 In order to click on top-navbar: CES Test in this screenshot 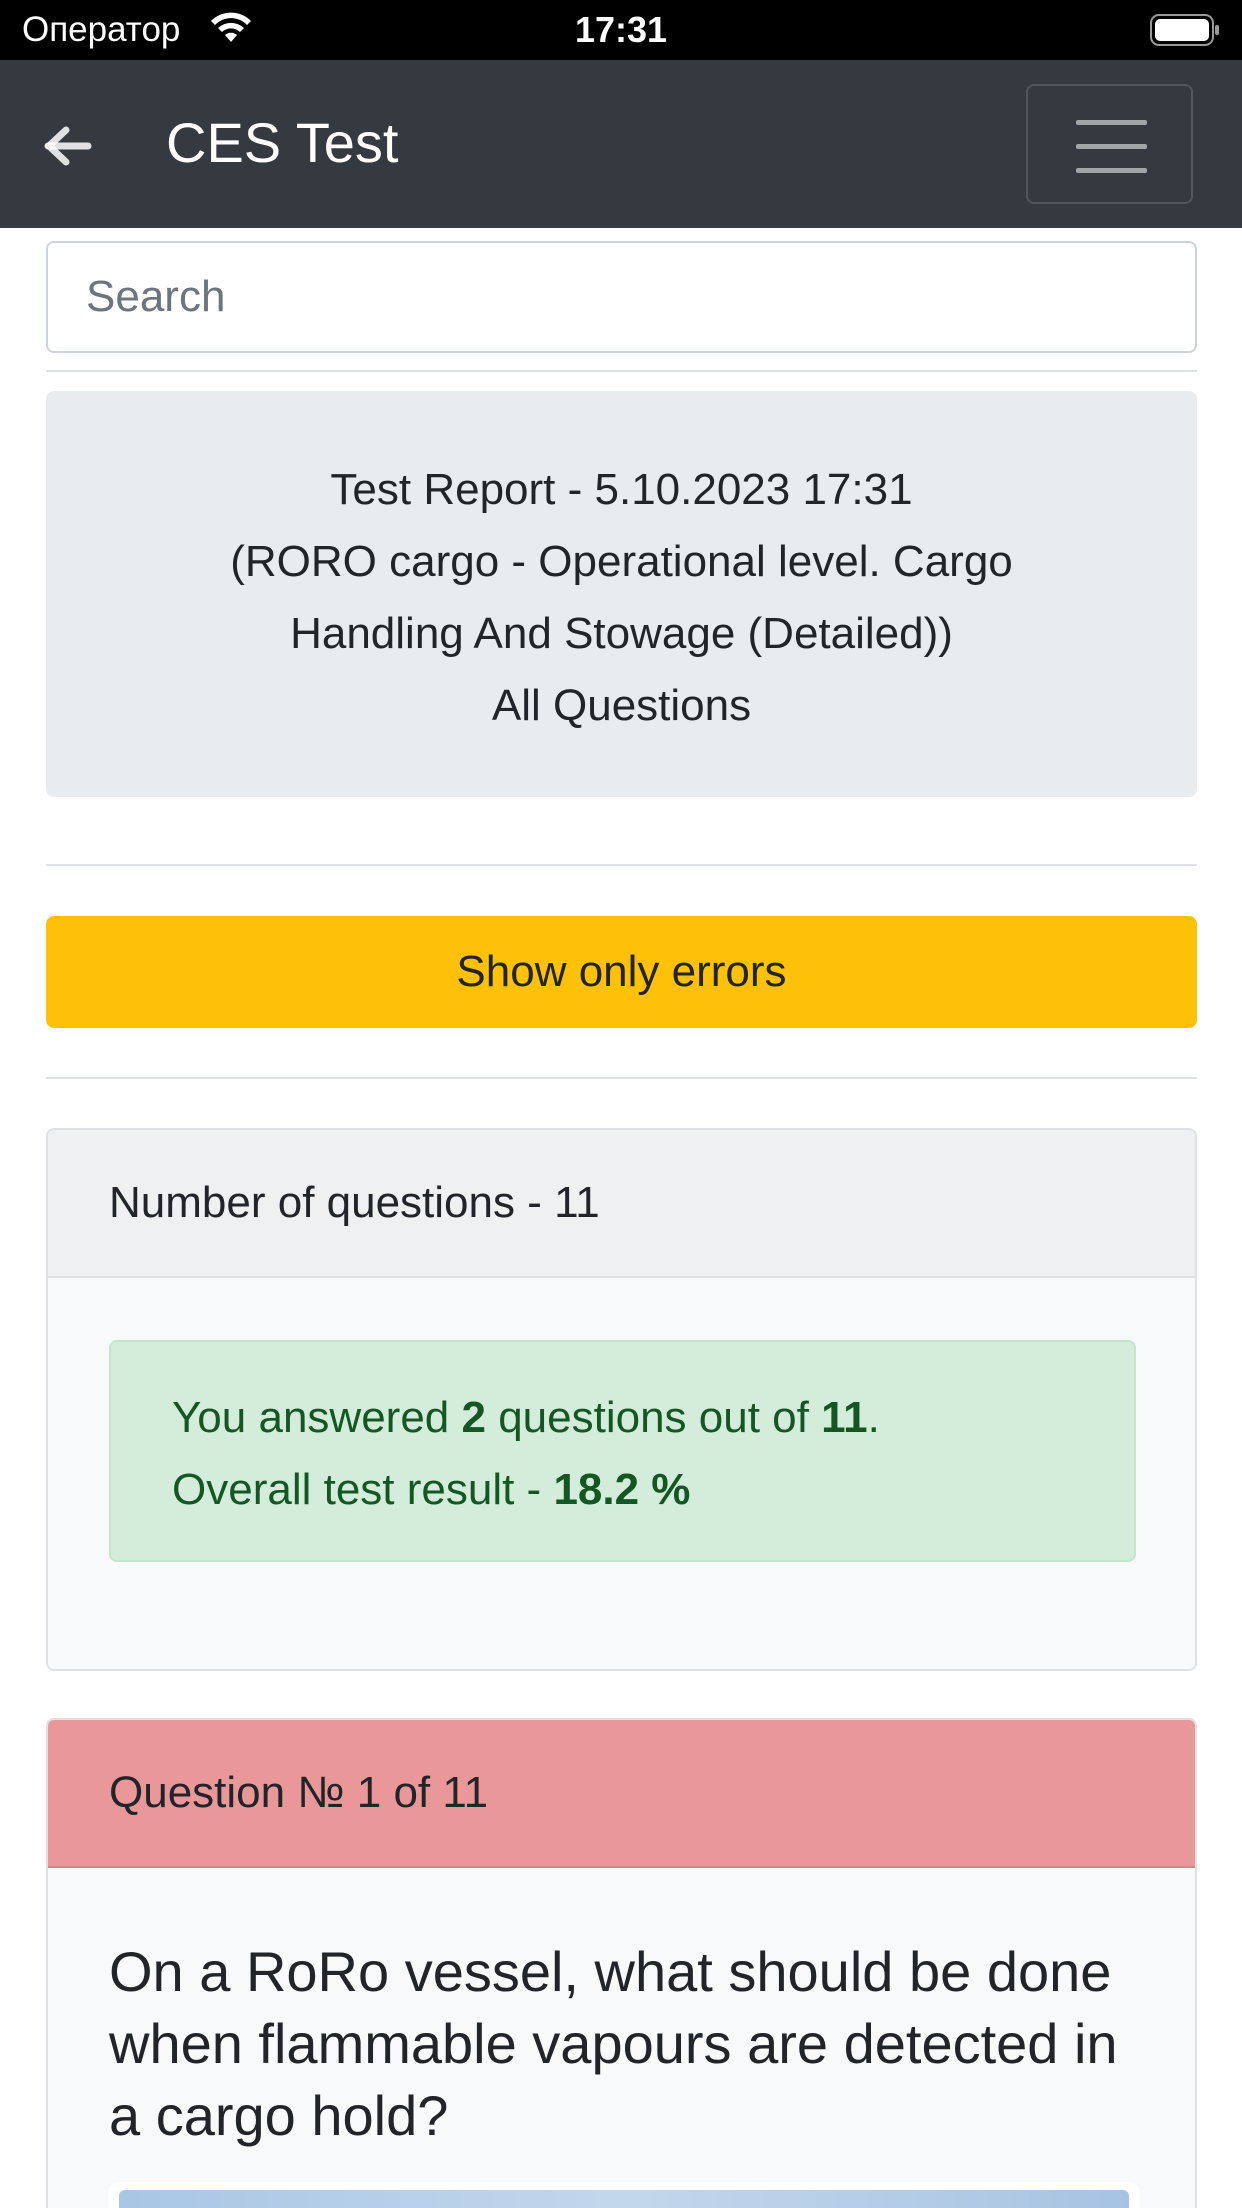, I will do `click(621, 144)`.